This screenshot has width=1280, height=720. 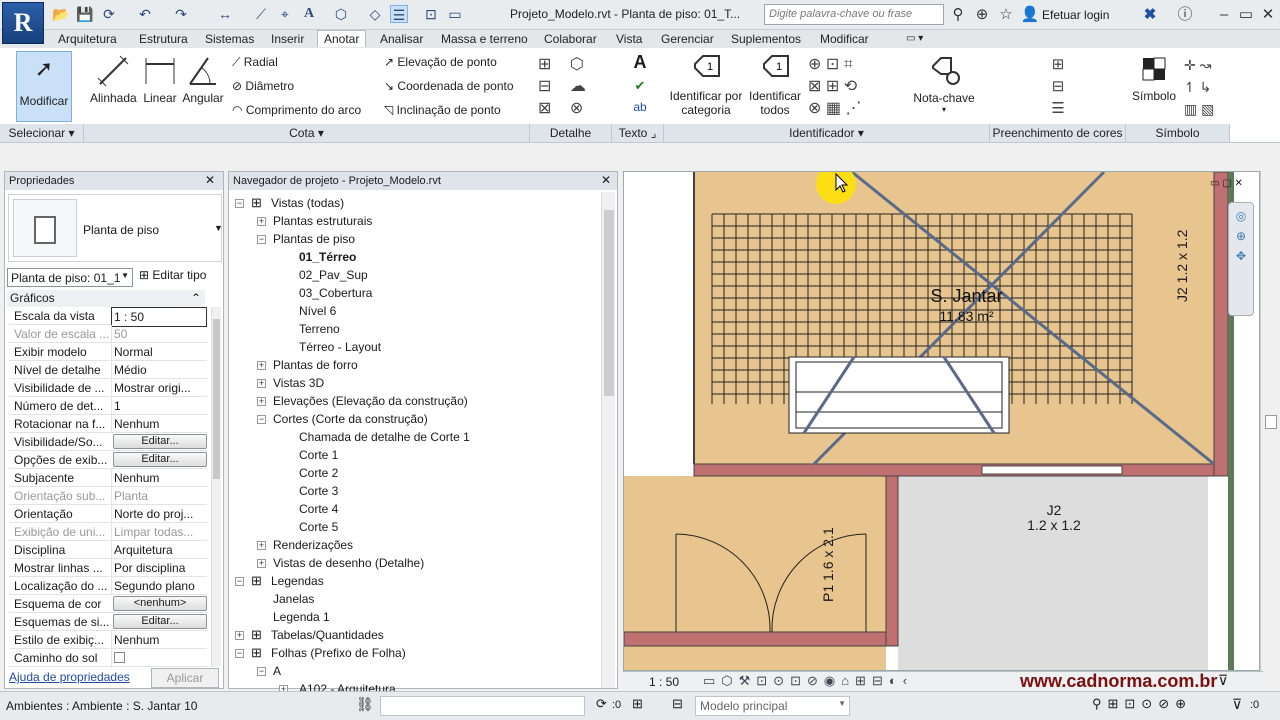 I want to click on edit-type-button: ⊞ Editar tipo, so click(x=172, y=275).